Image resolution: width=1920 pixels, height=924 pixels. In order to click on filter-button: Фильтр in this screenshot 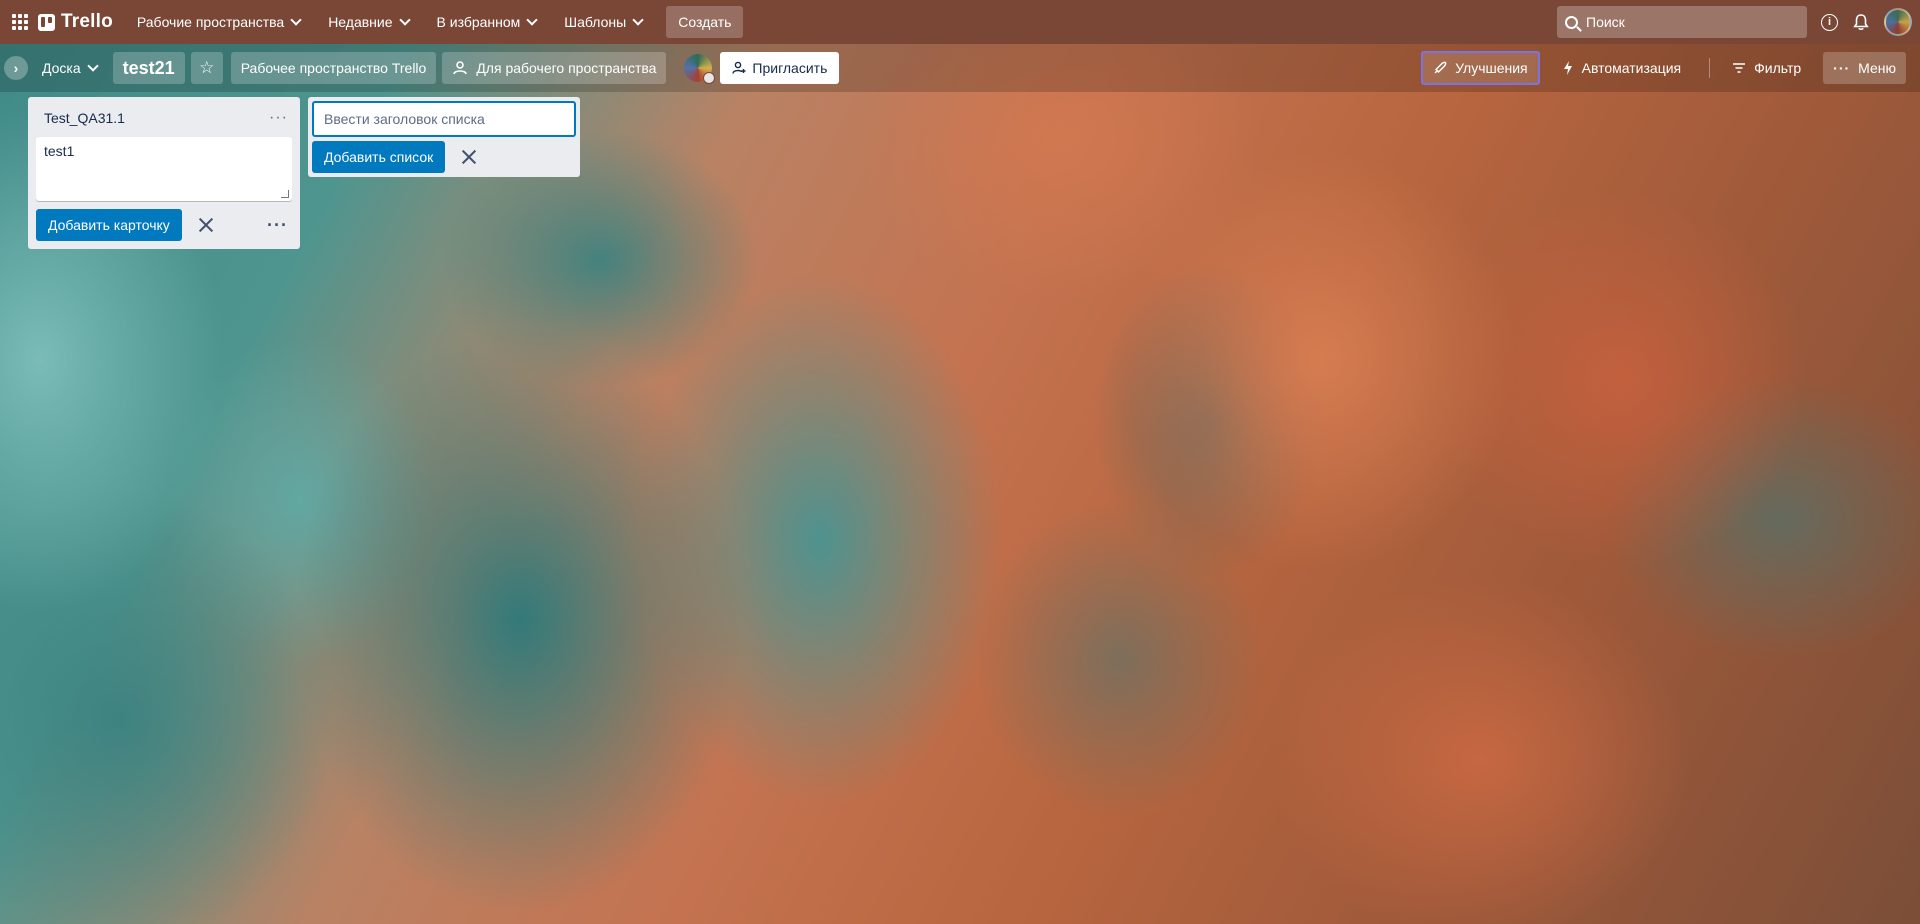, I will do `click(1766, 68)`.